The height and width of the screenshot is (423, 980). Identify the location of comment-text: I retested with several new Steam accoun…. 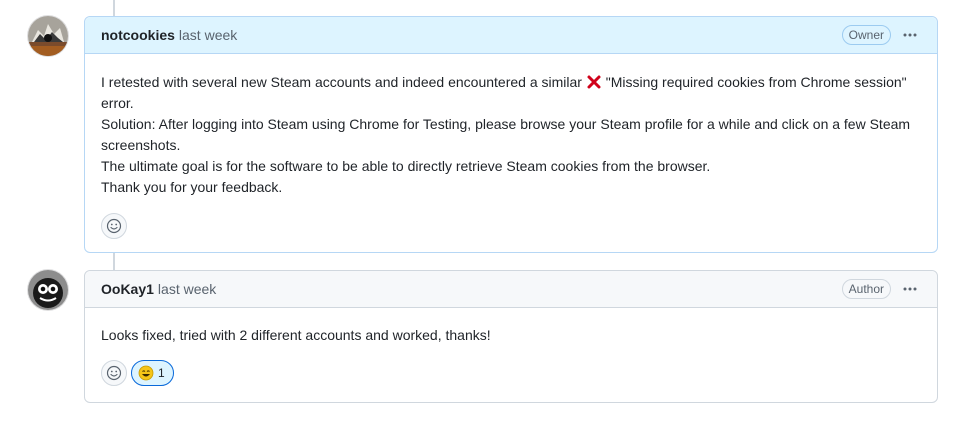
(343, 82).